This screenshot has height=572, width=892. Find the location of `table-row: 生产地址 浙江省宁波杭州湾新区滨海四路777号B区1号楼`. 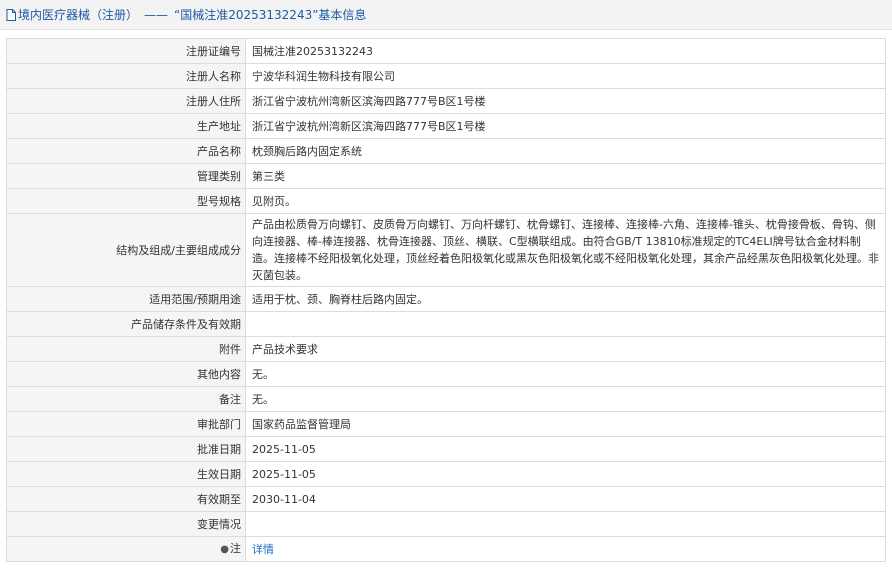

table-row: 生产地址 浙江省宁波杭州湾新区滨海四路777号B区1号楼 is located at coordinates (446, 126).